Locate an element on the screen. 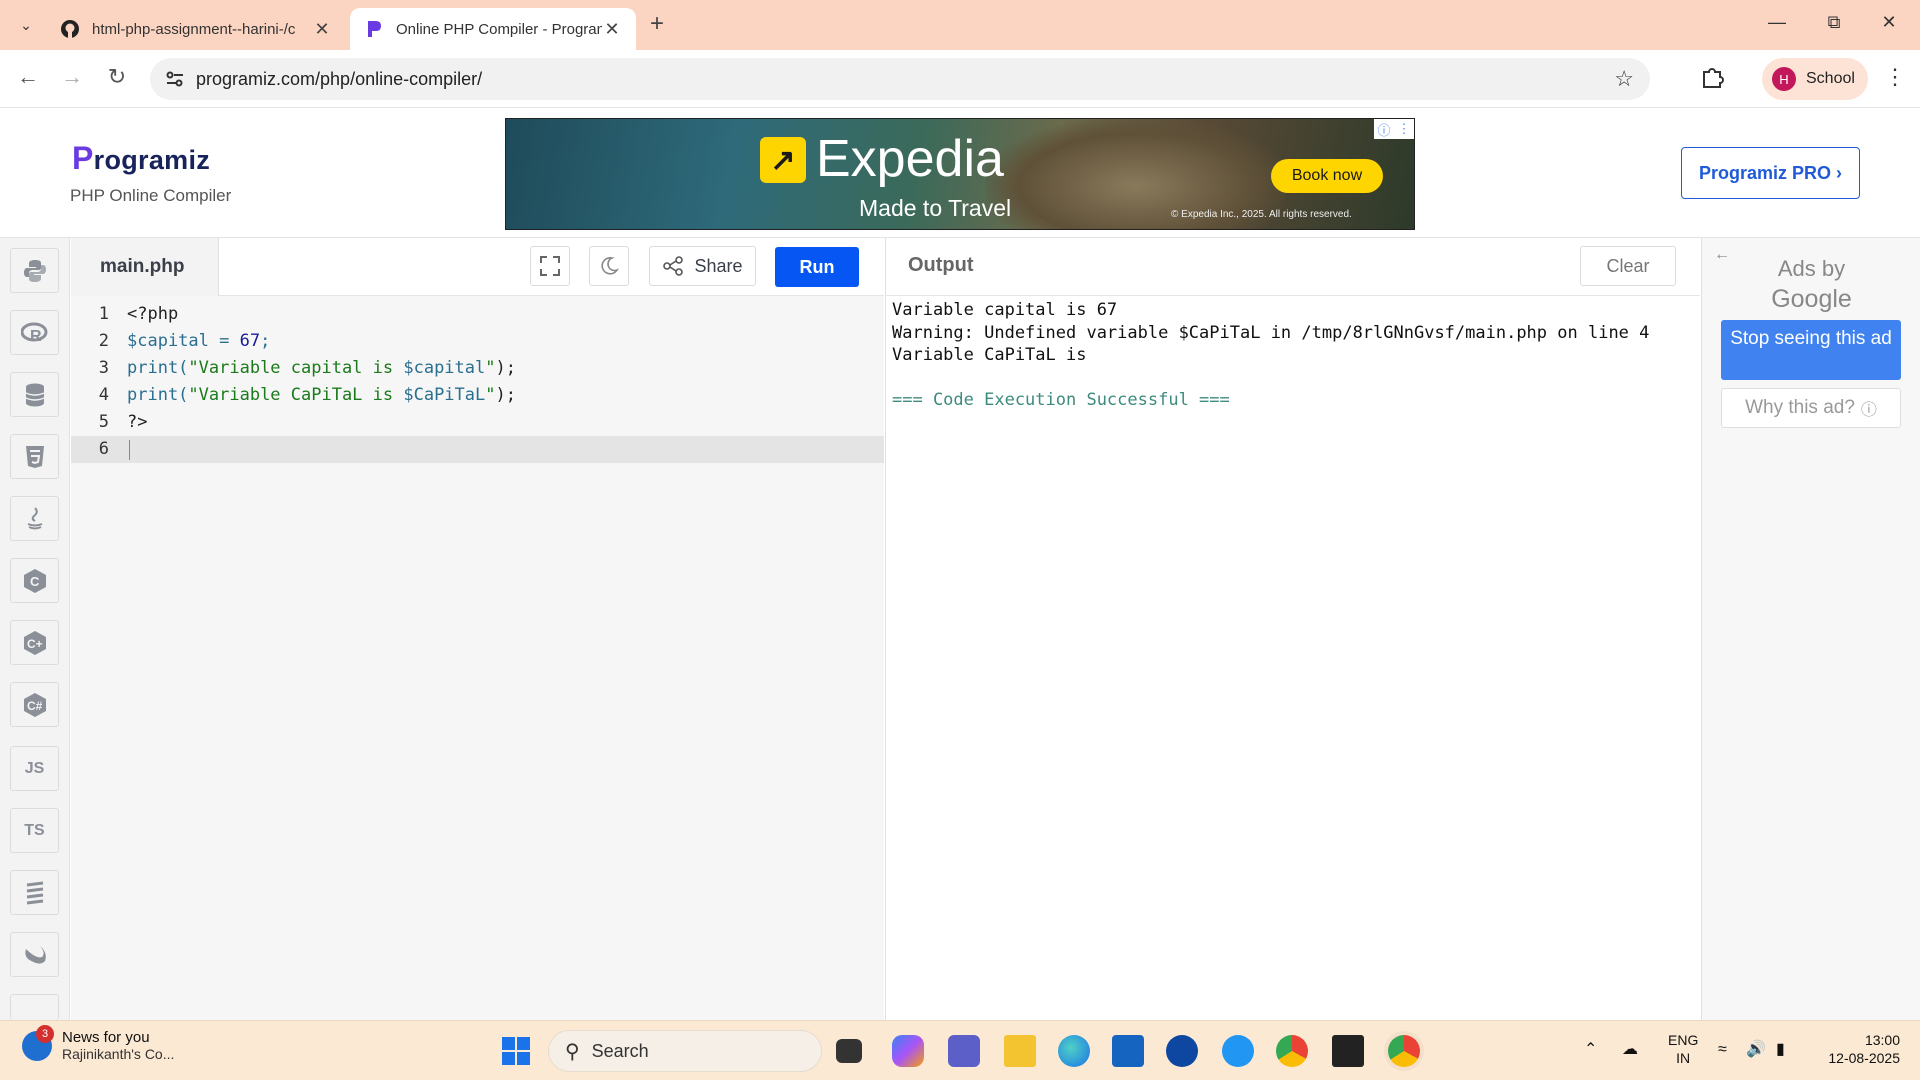 This screenshot has height=1080, width=1920. sticky-notes-icon is located at coordinates (1348, 1051).